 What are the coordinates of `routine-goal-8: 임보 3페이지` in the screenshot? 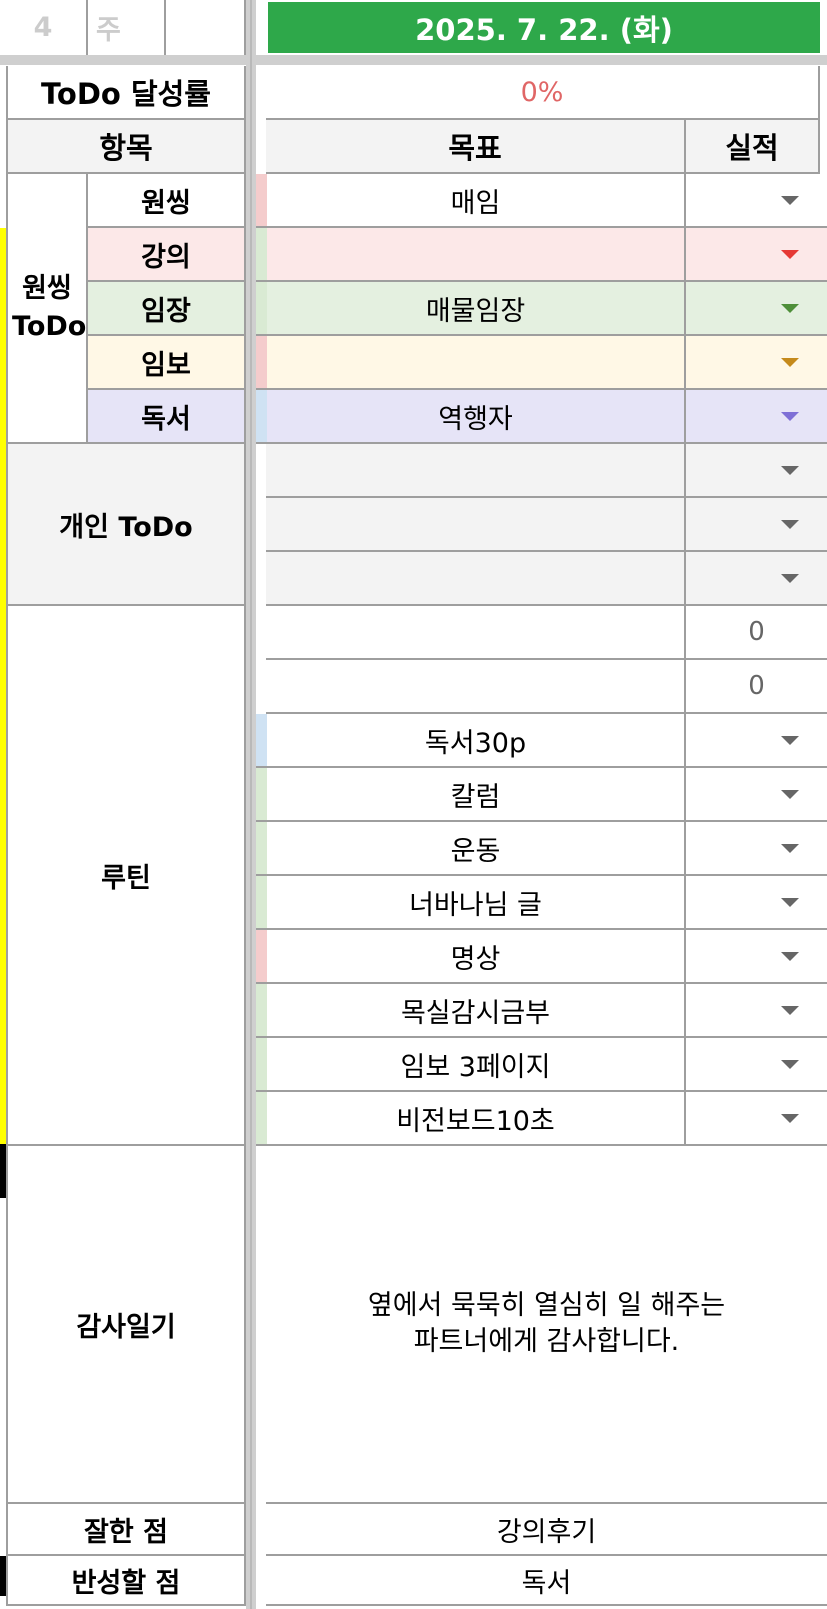 It's located at (476, 1065).